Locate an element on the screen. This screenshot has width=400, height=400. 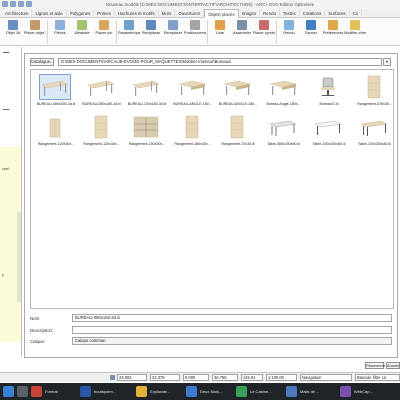
ribbon-button: Placer sur is located at coordinates (104, 31).